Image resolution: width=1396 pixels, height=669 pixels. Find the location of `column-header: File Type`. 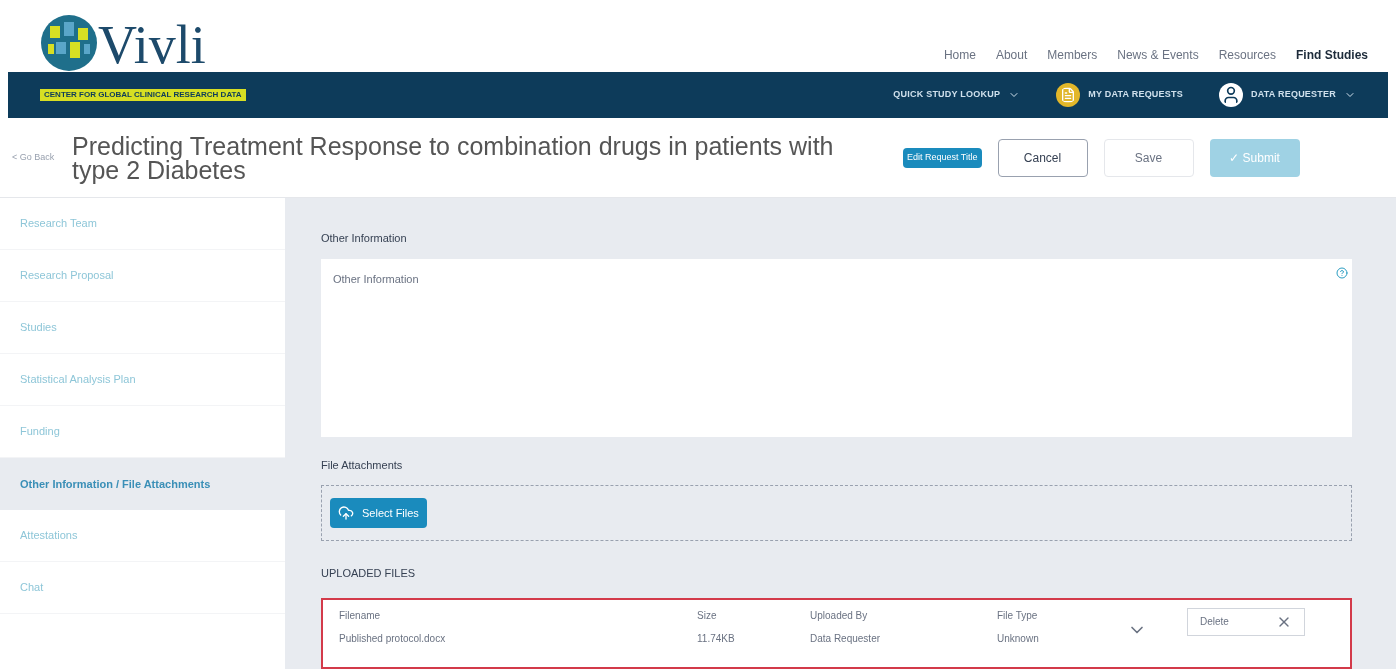

column-header: File Type is located at coordinates (1018, 615).